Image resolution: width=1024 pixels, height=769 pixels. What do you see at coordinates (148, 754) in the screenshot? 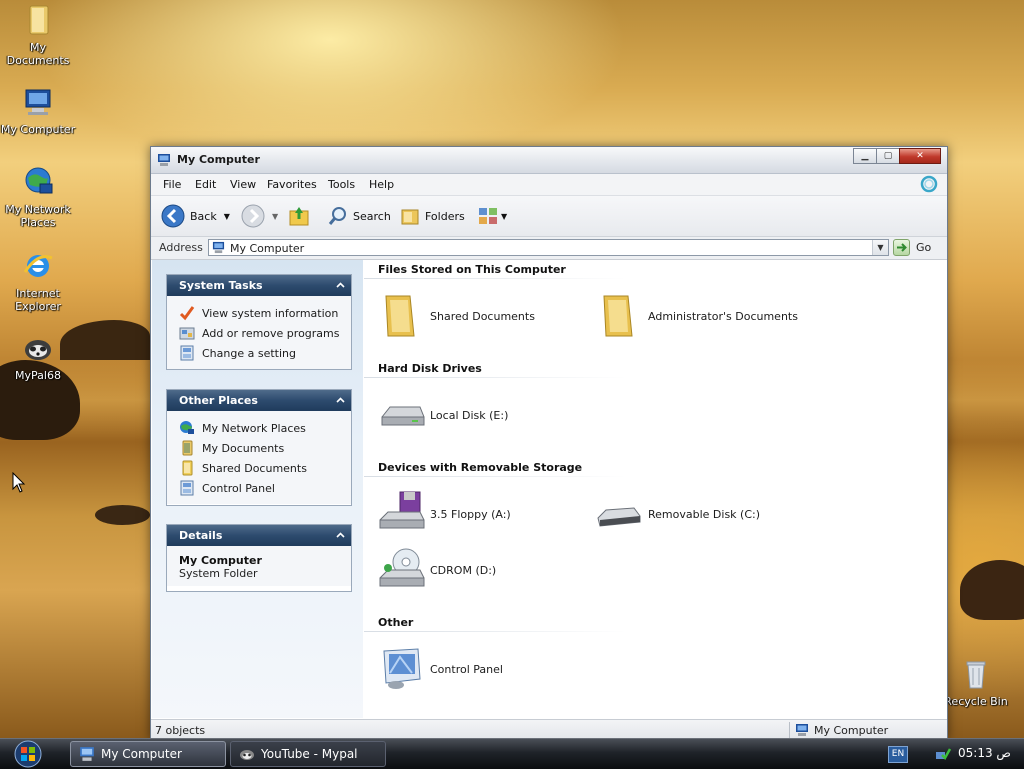
I see `taskbar-item-my-computer: My Computer` at bounding box center [148, 754].